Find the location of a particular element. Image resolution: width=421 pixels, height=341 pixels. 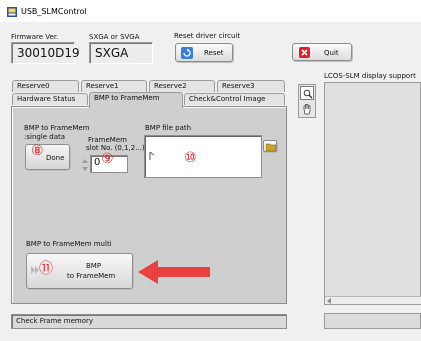

tab-hardware-status: Hardware Status is located at coordinates (50, 99).